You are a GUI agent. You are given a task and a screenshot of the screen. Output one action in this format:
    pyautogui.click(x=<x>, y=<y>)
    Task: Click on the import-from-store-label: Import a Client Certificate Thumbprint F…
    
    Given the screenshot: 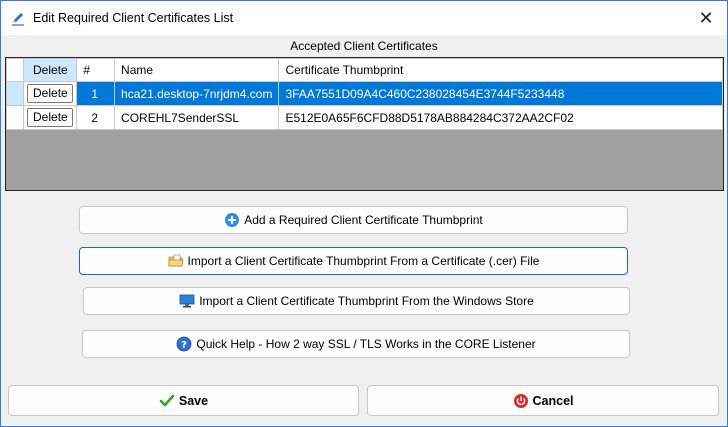 What is the action you would take?
    pyautogui.click(x=366, y=301)
    